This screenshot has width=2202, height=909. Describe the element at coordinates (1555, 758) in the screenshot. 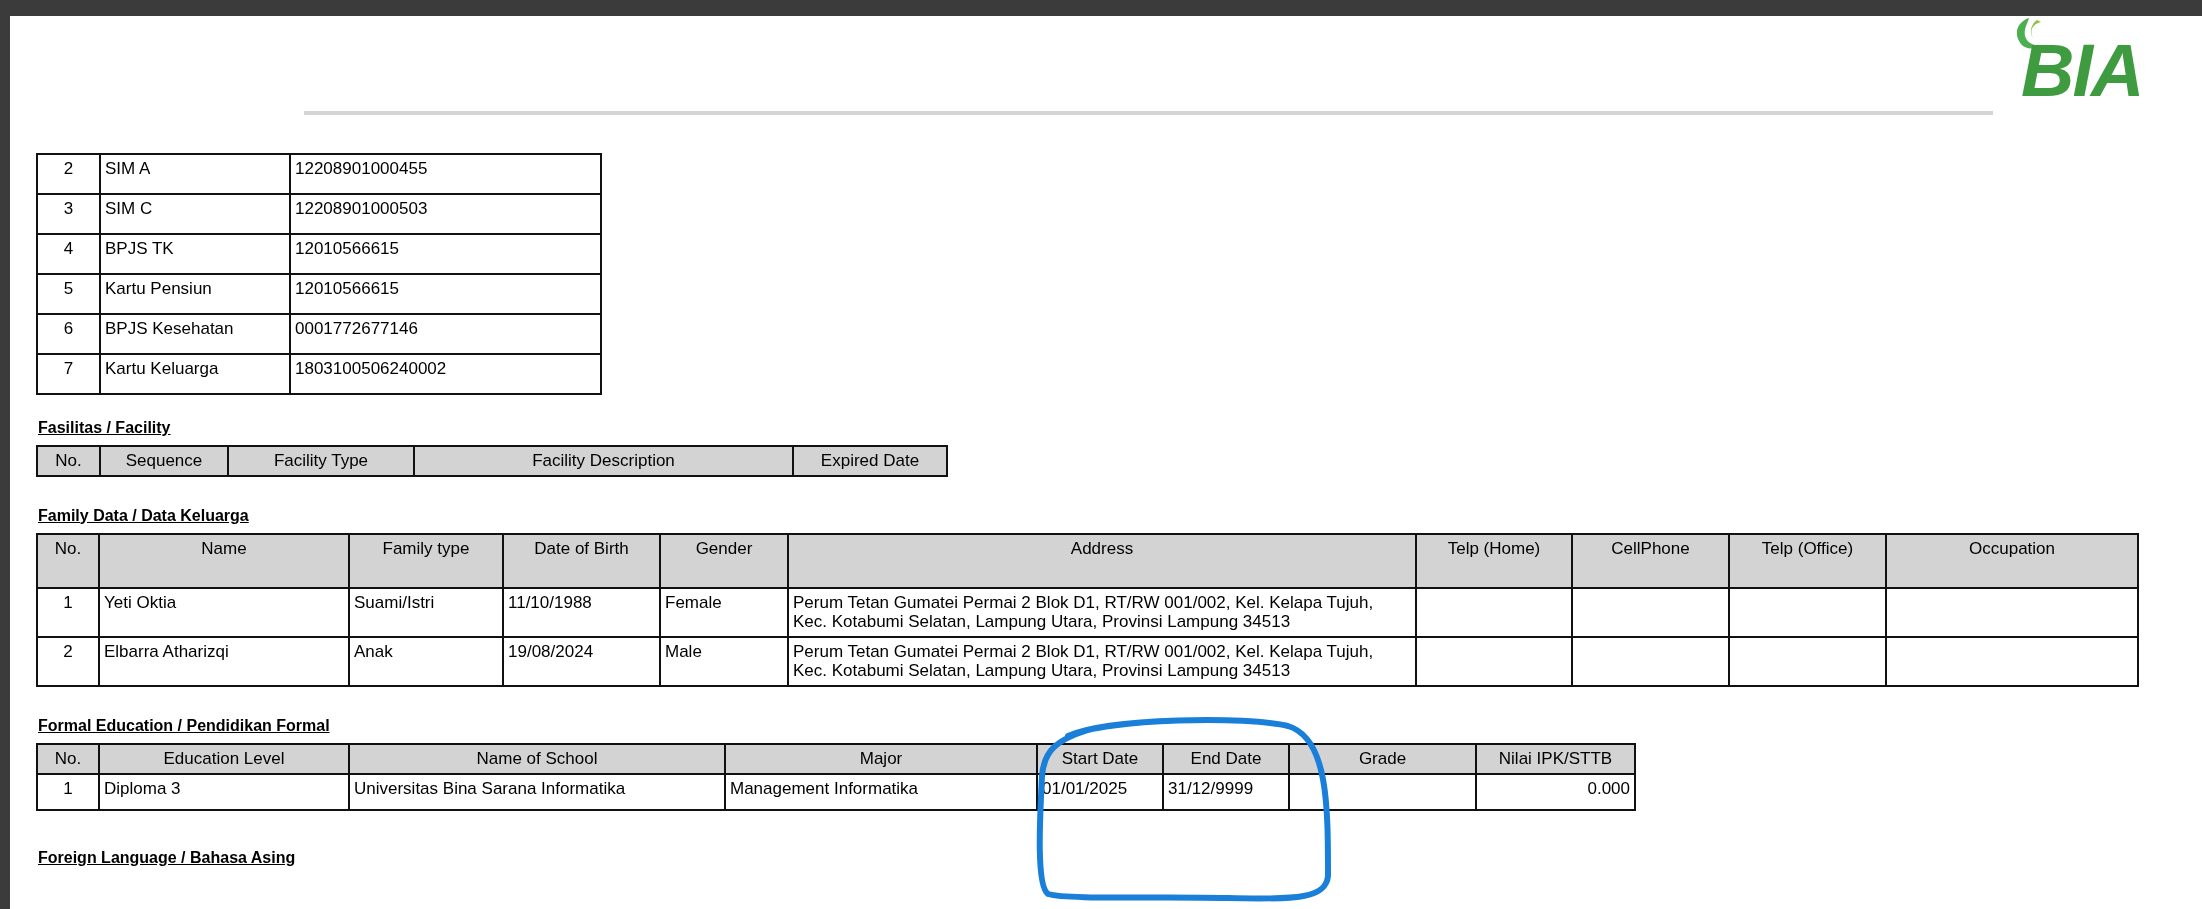

I see `column-header: Nilai IPK/STTB` at that location.